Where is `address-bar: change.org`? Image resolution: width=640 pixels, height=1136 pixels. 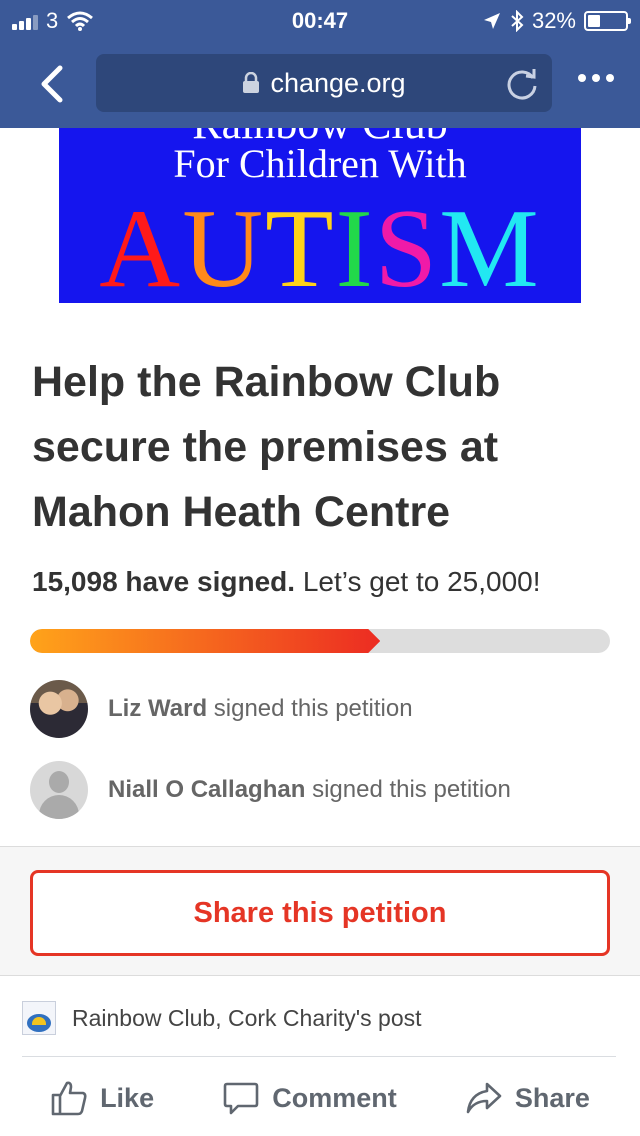
address-bar: change.org is located at coordinates (324, 83).